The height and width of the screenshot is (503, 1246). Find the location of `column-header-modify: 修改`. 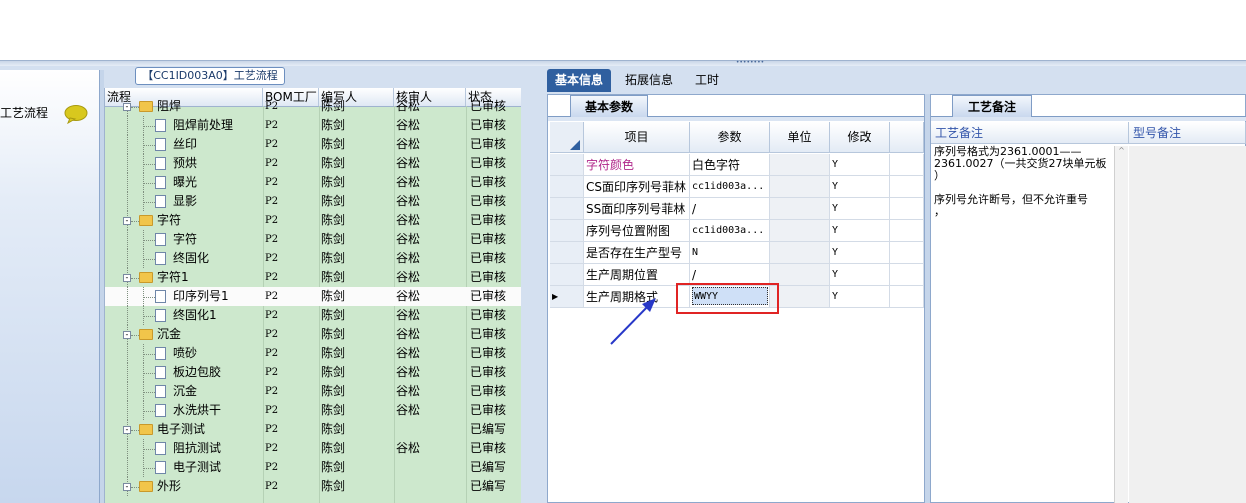

column-header-modify: 修改 is located at coordinates (860, 137).